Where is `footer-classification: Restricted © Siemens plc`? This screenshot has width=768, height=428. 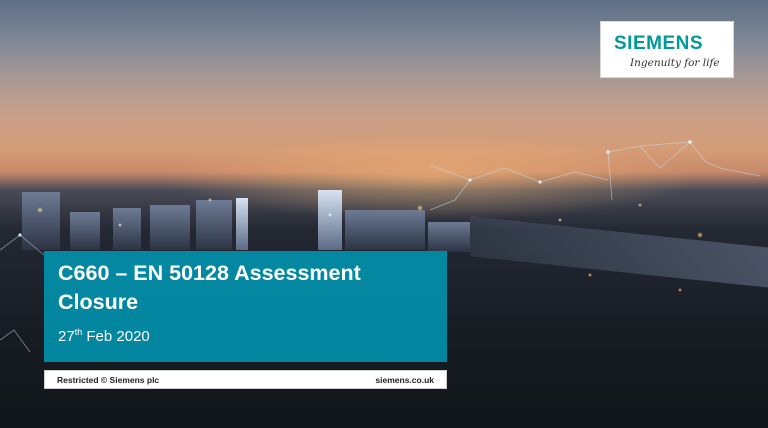 footer-classification: Restricted © Siemens plc is located at coordinates (108, 380).